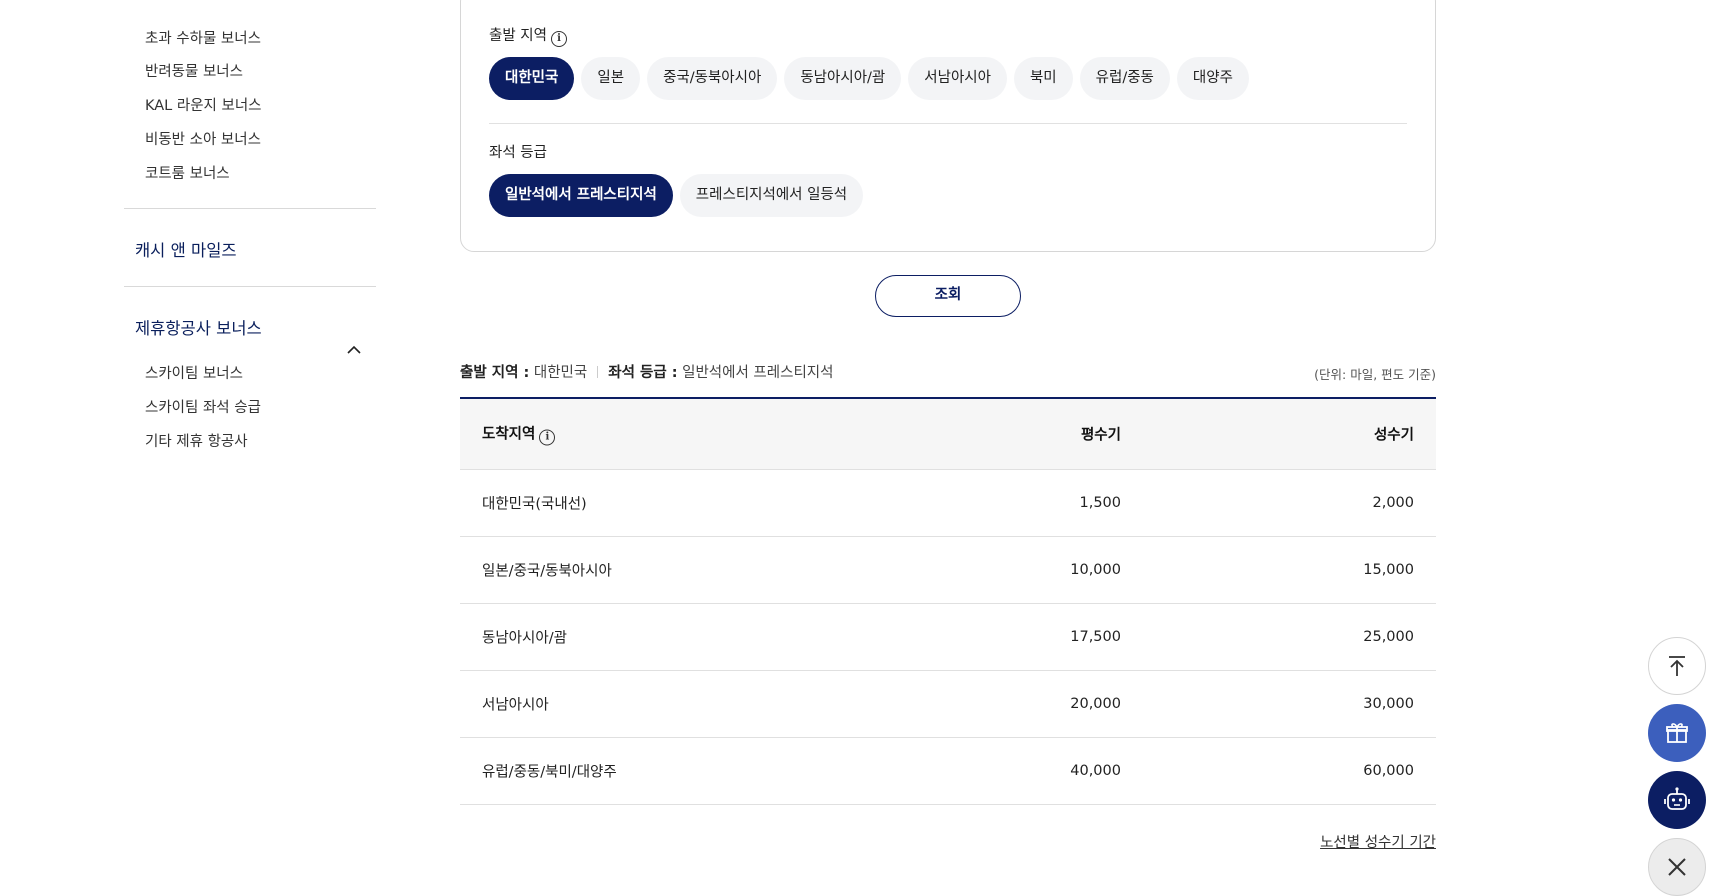 The image size is (1720, 896). Describe the element at coordinates (957, 78) in the screenshot. I see `departure-chip-sw-asia: 서남아시아` at that location.